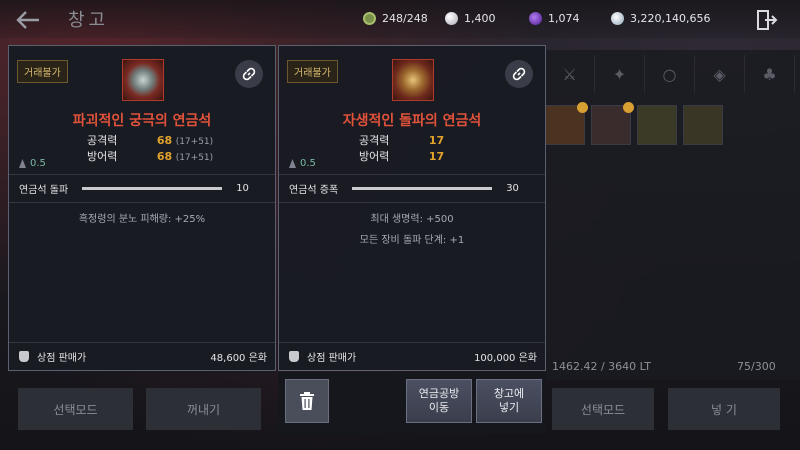 This screenshot has height=450, width=800. I want to click on property-row: 연금석 증폭 30, so click(412, 188).